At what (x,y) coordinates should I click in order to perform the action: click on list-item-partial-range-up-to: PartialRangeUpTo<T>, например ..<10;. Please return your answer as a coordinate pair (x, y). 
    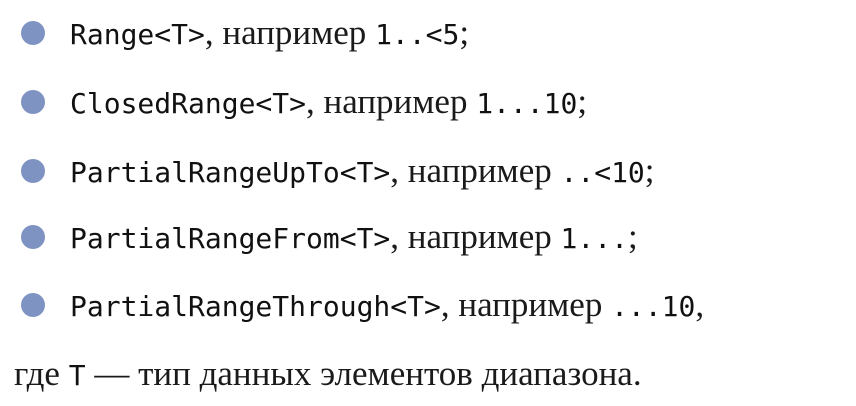
    Looking at the image, I should click on (428, 171).